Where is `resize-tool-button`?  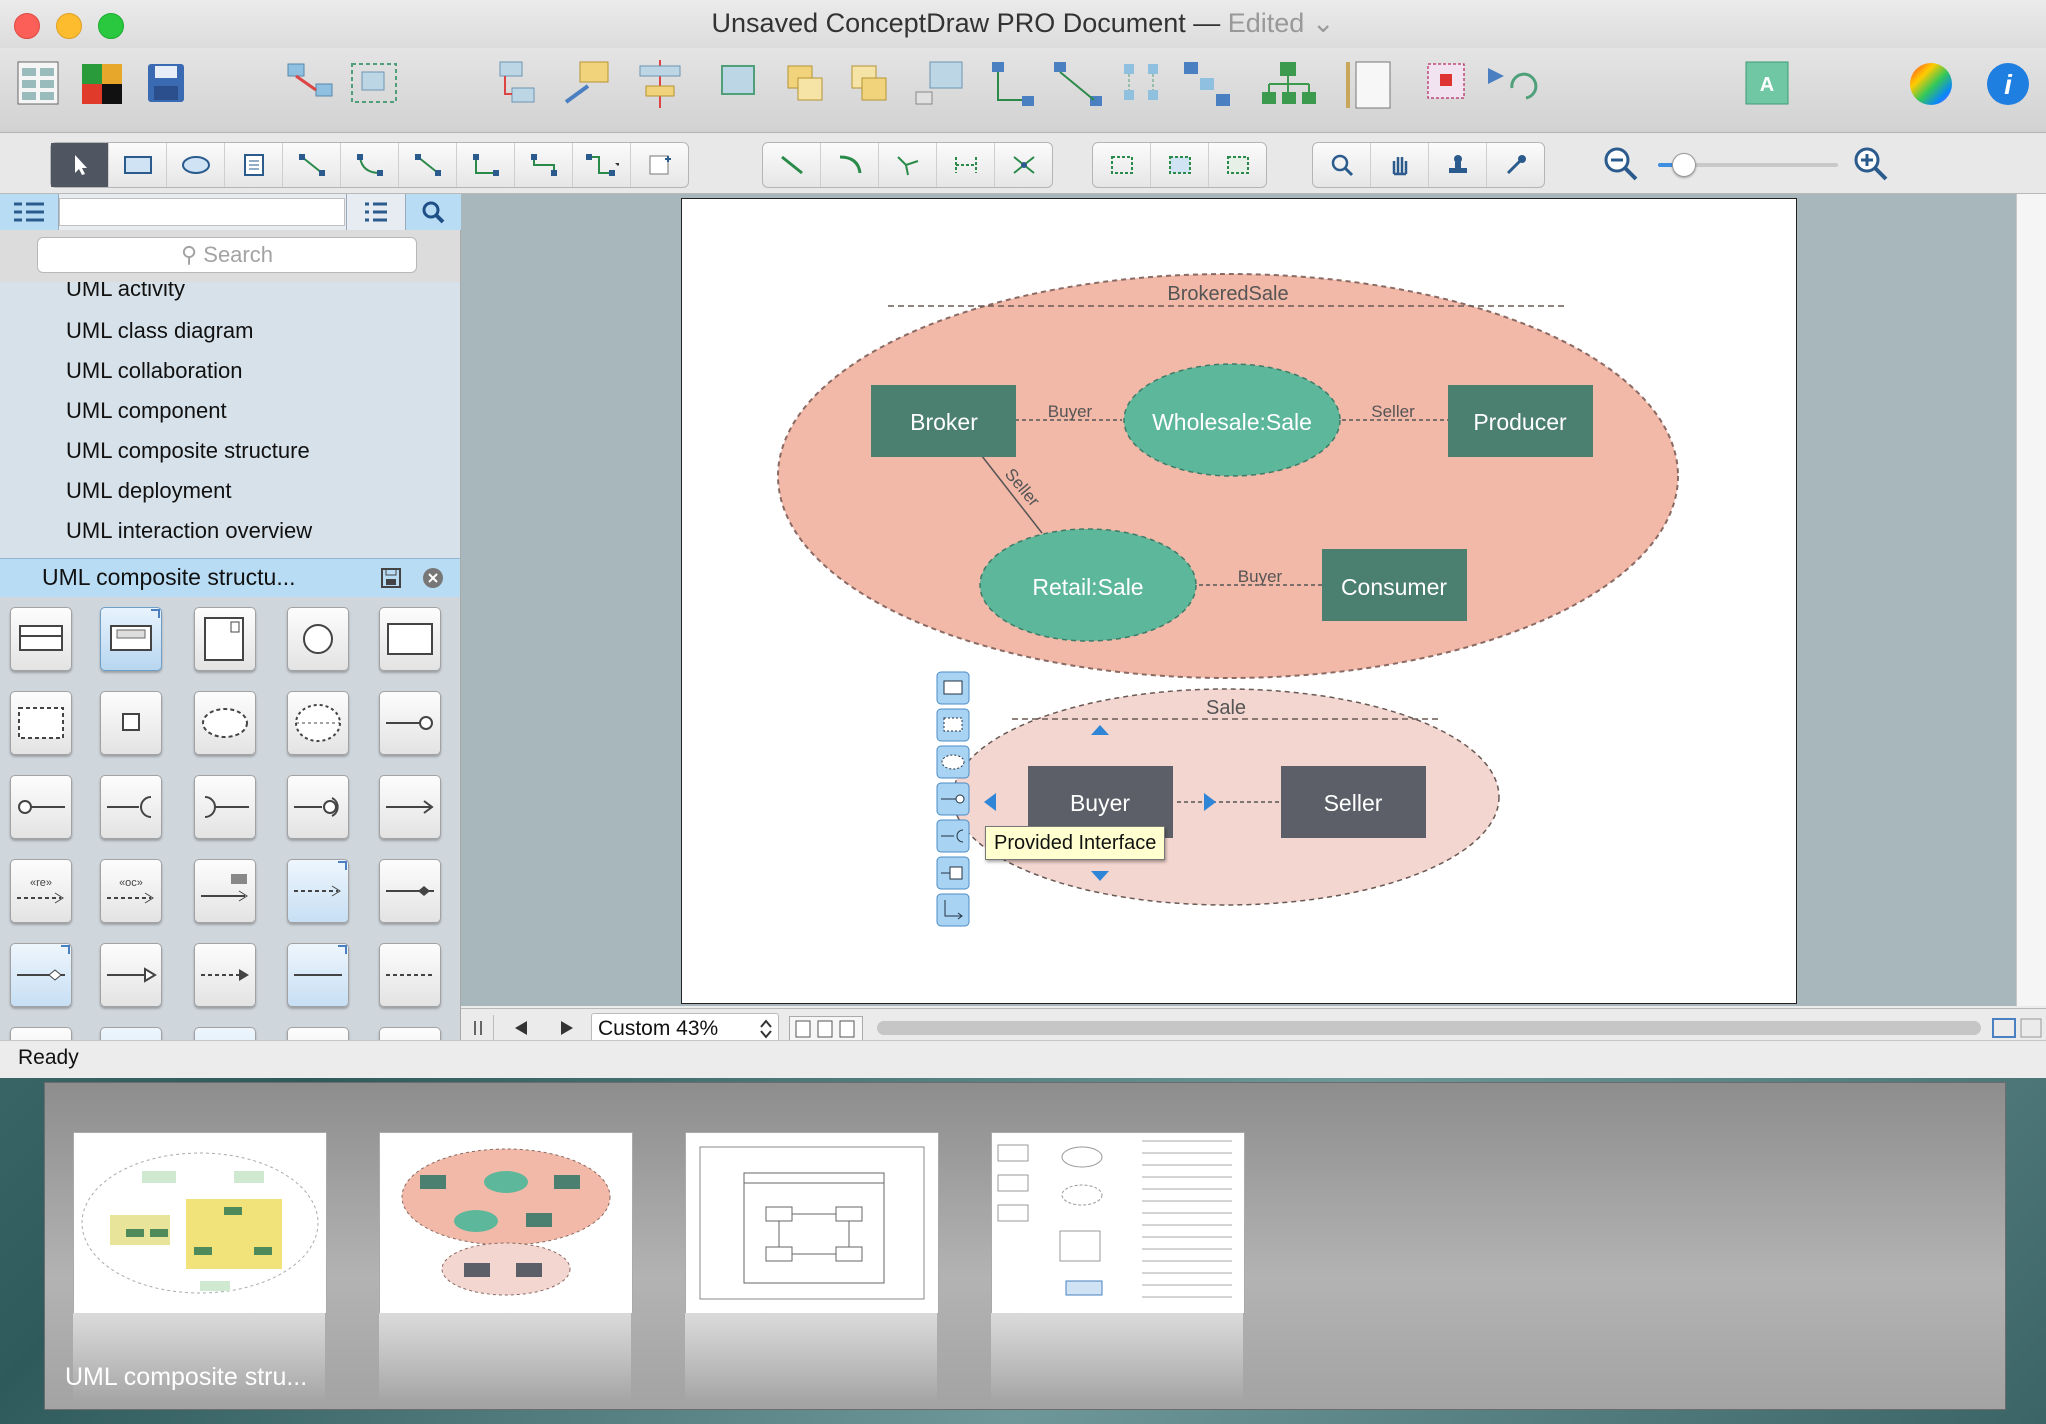
resize-tool-button is located at coordinates (1237, 165).